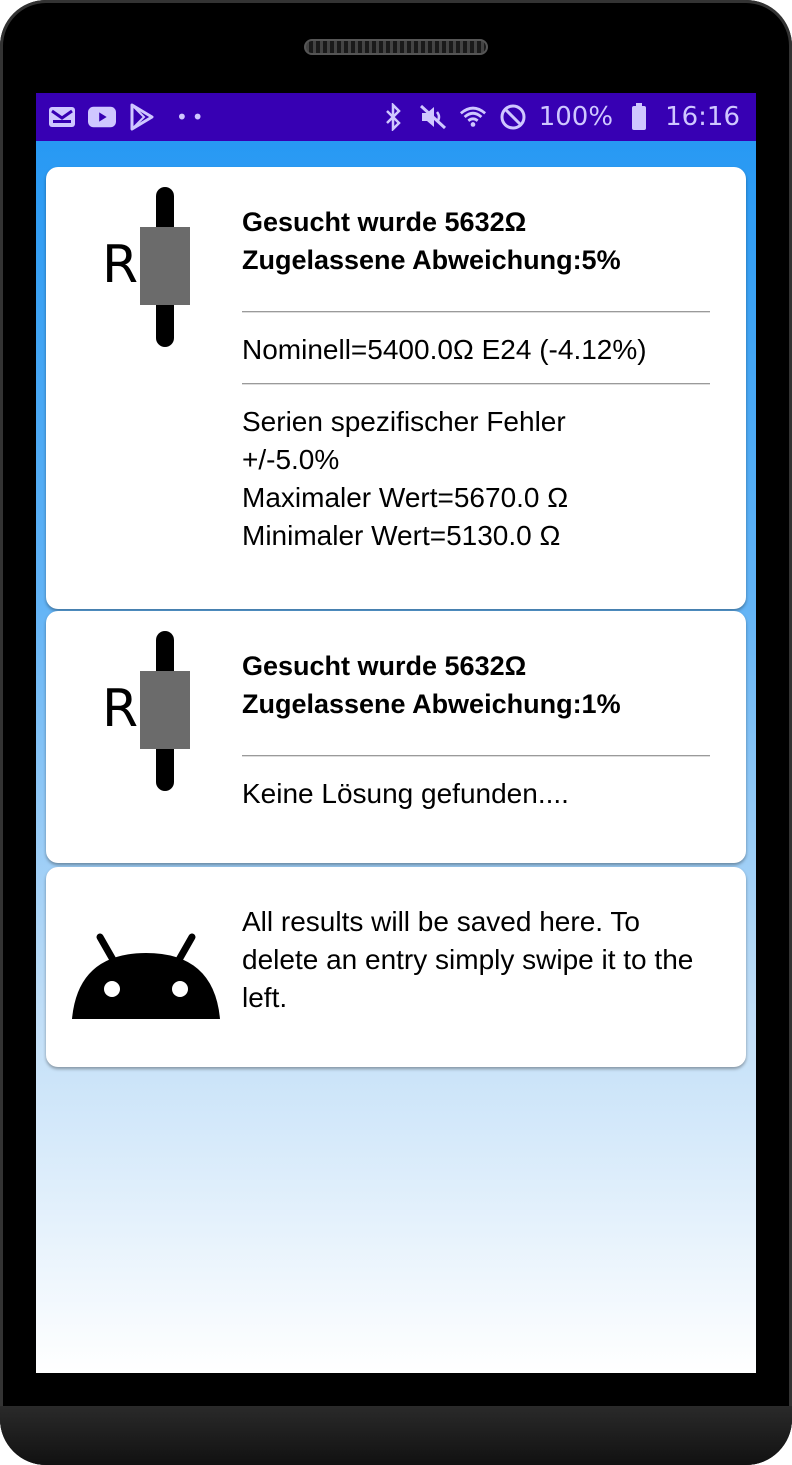  What do you see at coordinates (513, 117) in the screenshot?
I see `do-not-disturb-icon` at bounding box center [513, 117].